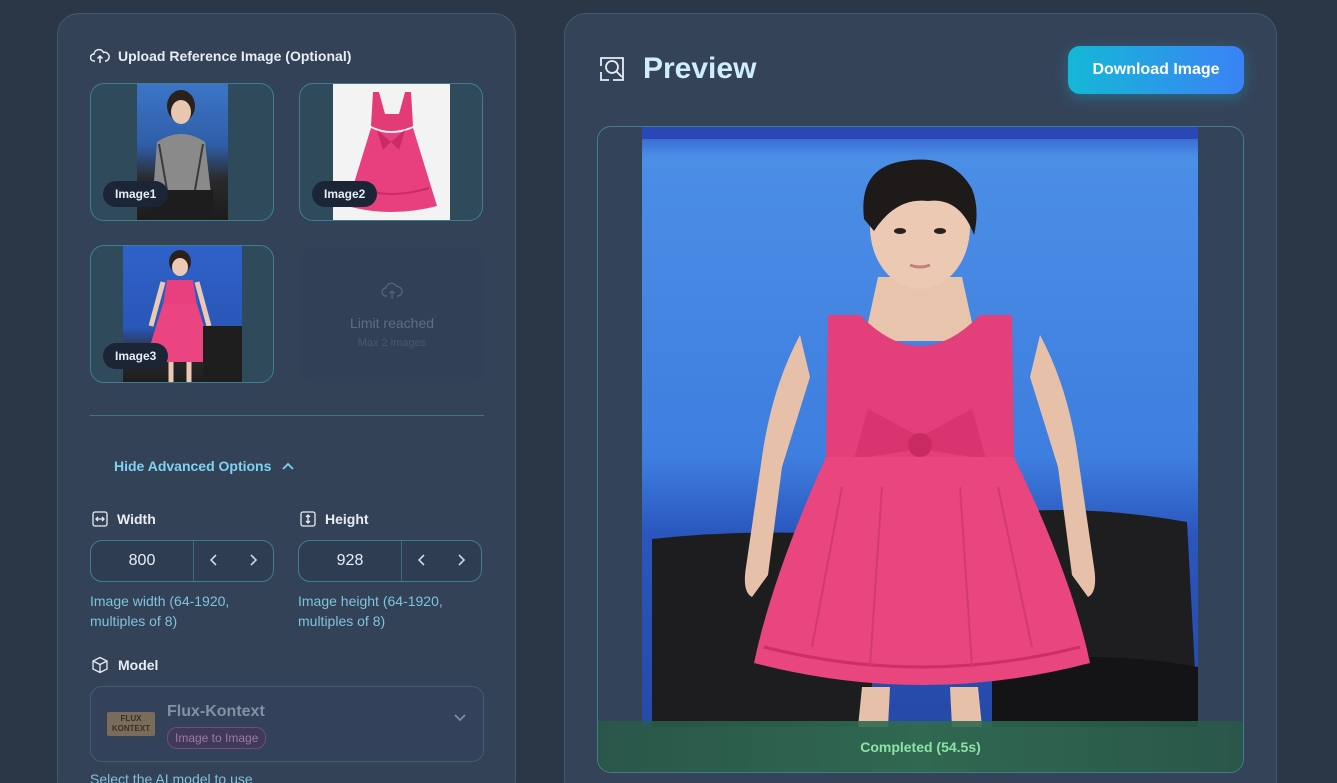 The image size is (1337, 783). I want to click on height-help-line-1: Image height (64-1920,, so click(370, 601).